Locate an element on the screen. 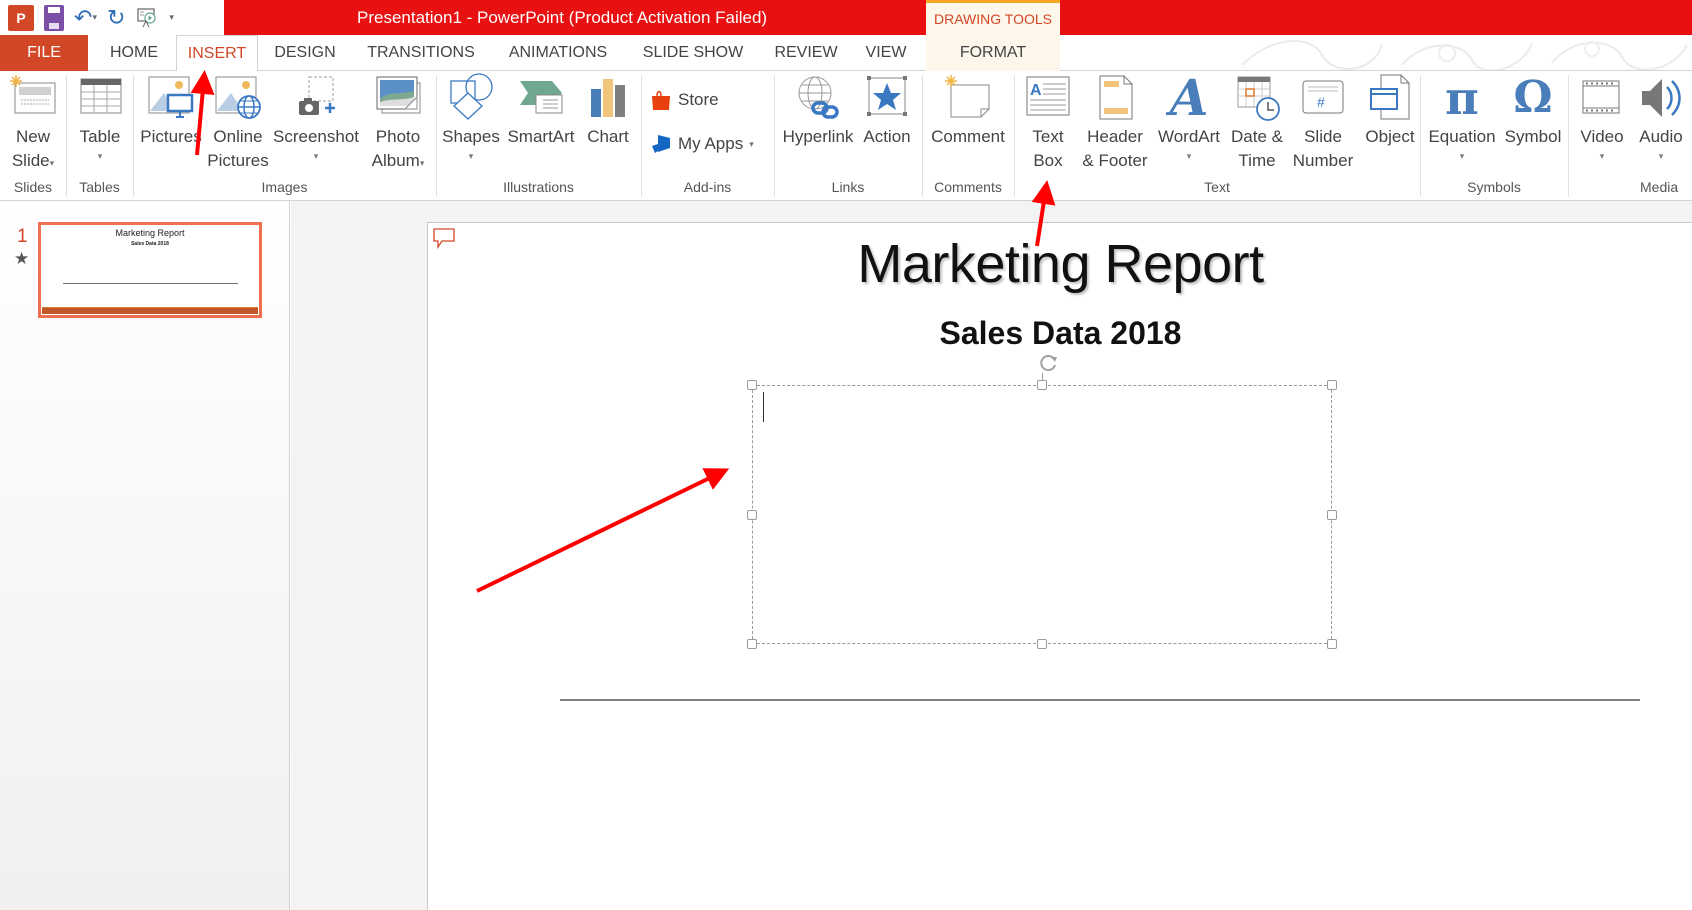 Image resolution: width=1692 pixels, height=910 pixels. audio-dropdown-icon: ▾ is located at coordinates (1661, 156).